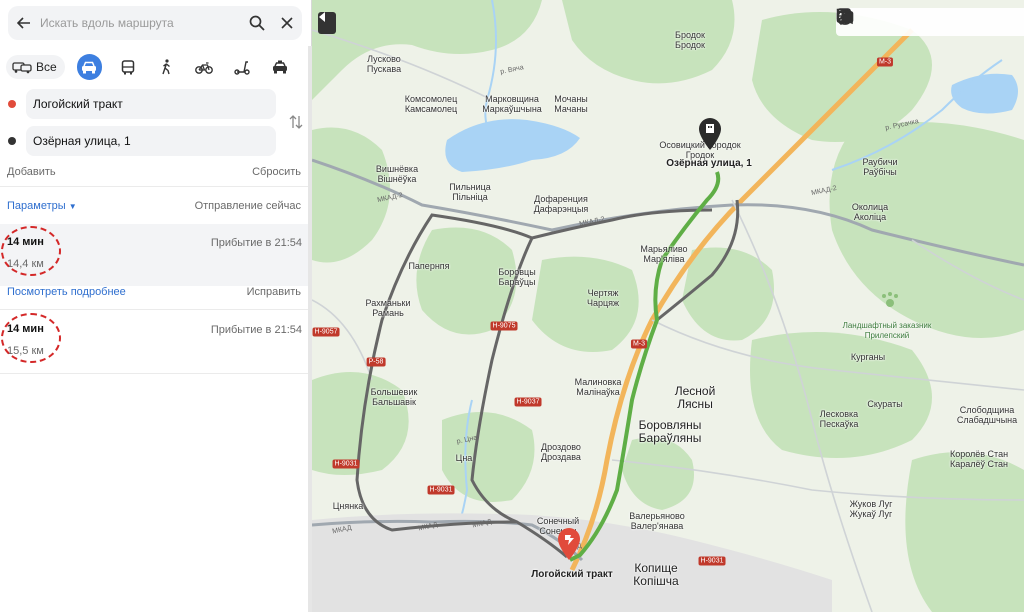  I want to click on route-option-2: 14 мин 15,5 км Прибытие в 21:54, so click(156, 342).